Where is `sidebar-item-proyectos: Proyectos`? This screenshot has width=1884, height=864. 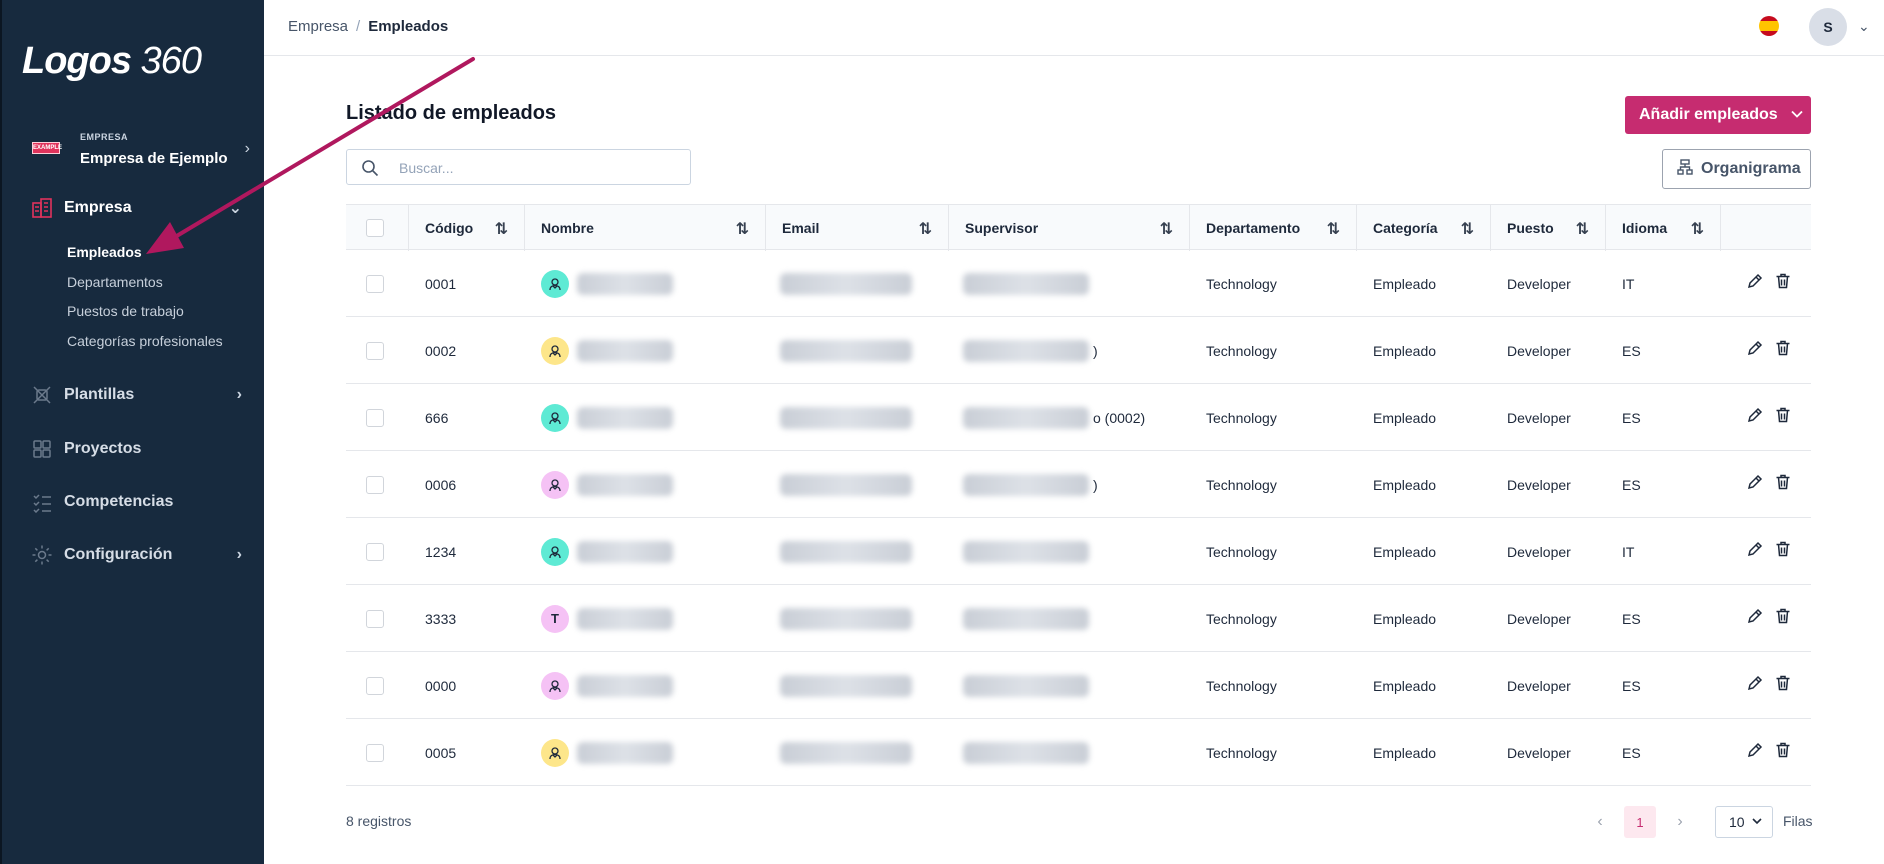
sidebar-item-proyectos: Proyectos is located at coordinates (136, 449).